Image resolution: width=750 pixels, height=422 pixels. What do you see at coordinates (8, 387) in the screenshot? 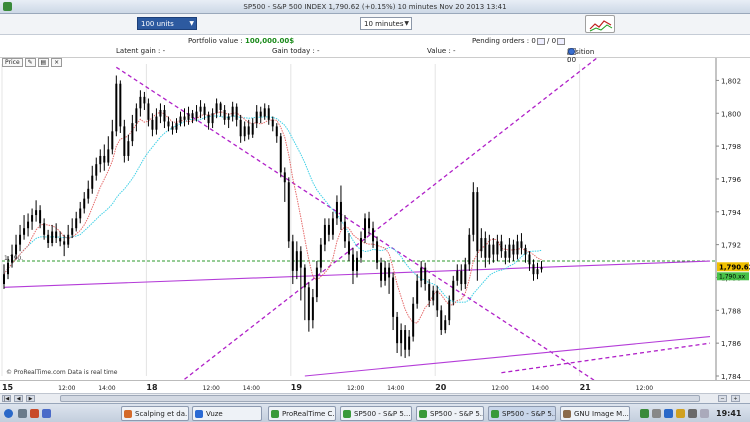
I see `x-tick-label: 15` at bounding box center [8, 387].